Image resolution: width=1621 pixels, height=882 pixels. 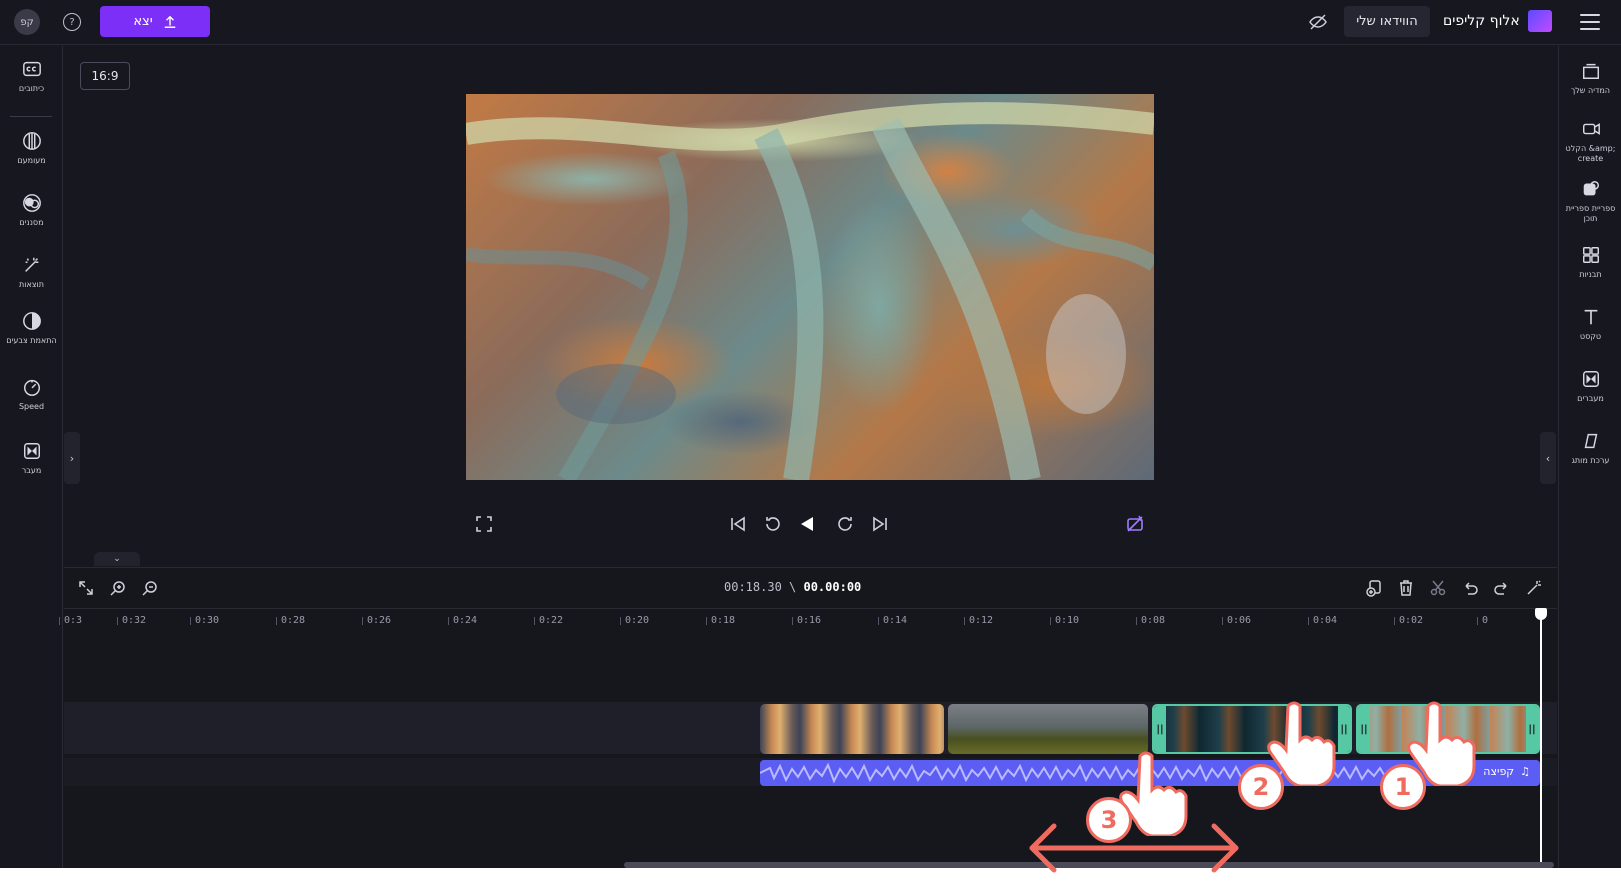 What do you see at coordinates (27, 22) in the screenshot?
I see `user-avatar: קפ` at bounding box center [27, 22].